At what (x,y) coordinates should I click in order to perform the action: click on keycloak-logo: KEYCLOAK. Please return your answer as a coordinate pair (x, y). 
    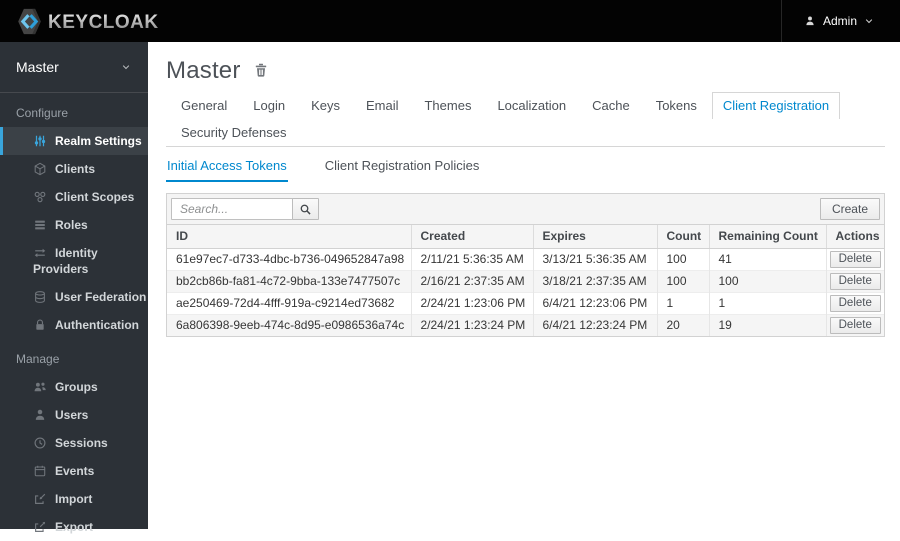
    Looking at the image, I should click on (80, 21).